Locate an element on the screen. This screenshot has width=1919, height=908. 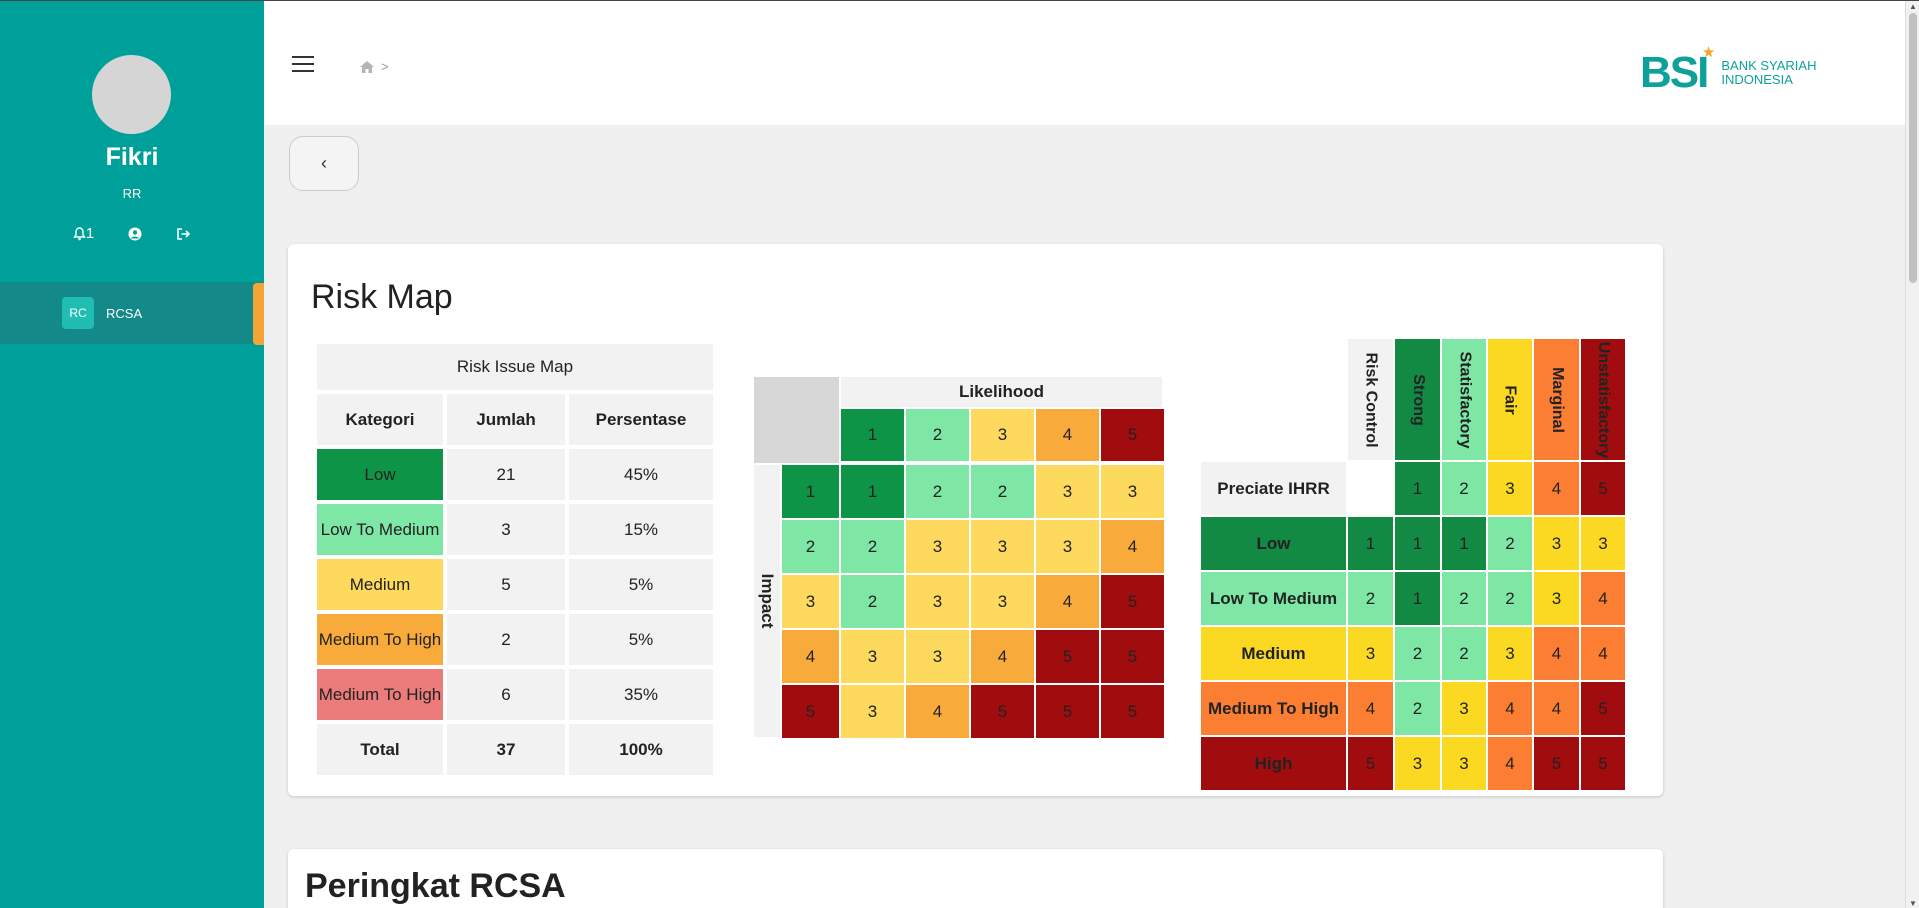
sidebar-item-rcsa: RC RCSA is located at coordinates (132, 313).